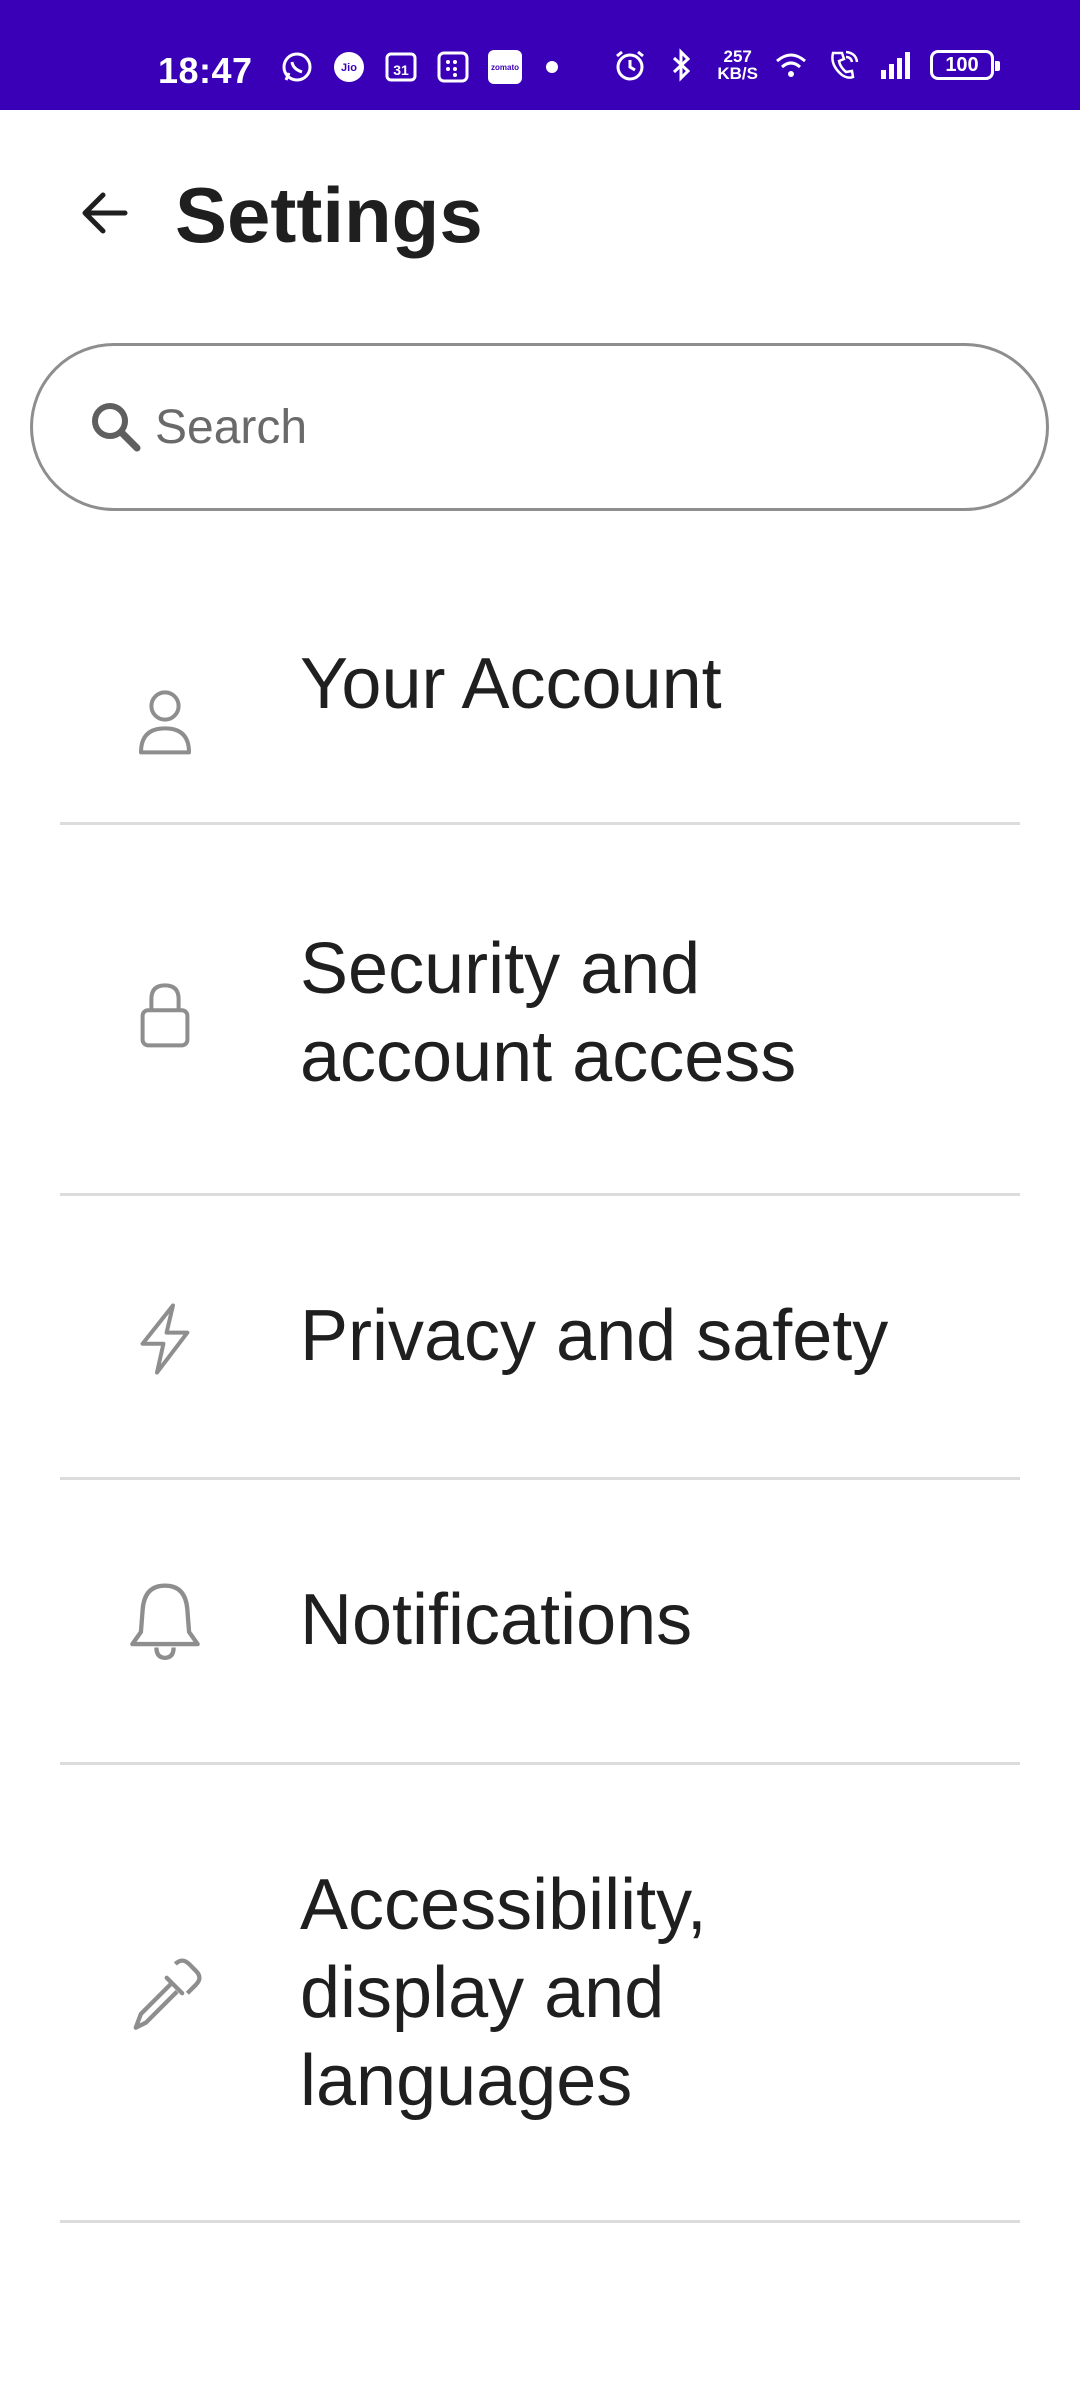 This screenshot has width=1080, height=2400. I want to click on calendar-day: 31, so click(401, 70).